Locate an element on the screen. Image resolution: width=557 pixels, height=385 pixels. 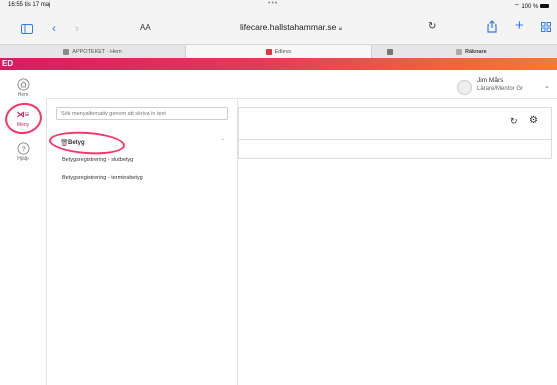
browser-toolbar: ‹ › AA lifecare.hallstahammar.se 🔒︎ ↻ + is located at coordinates (278, 27).